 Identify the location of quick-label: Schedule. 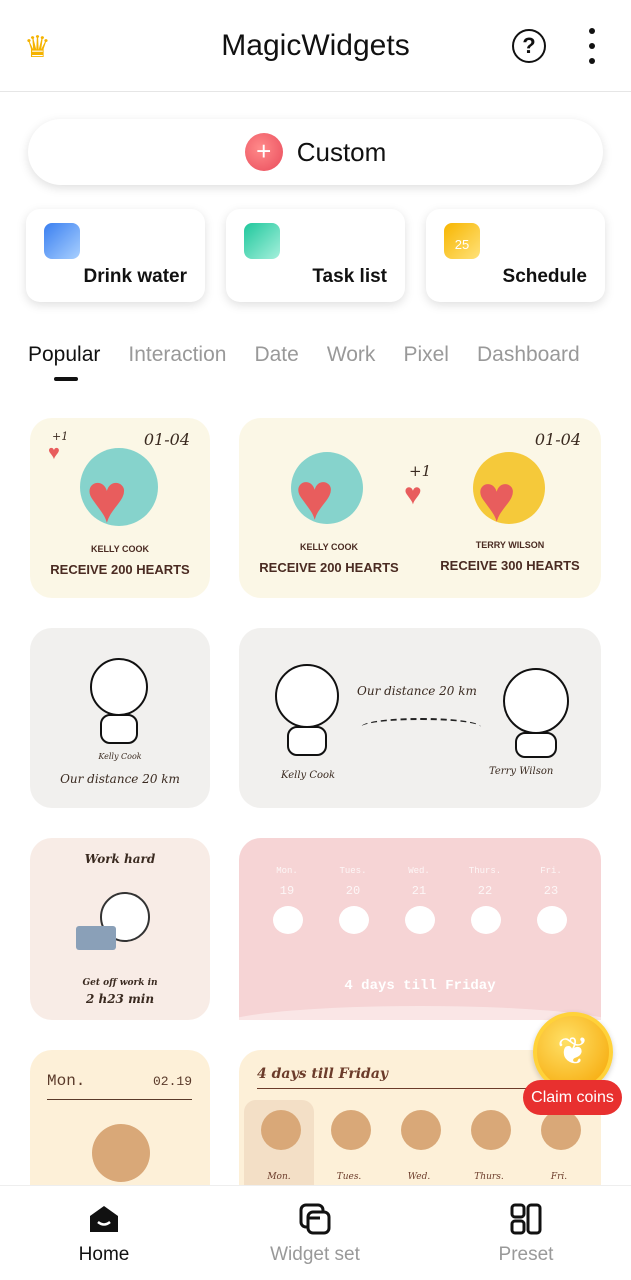
(544, 276).